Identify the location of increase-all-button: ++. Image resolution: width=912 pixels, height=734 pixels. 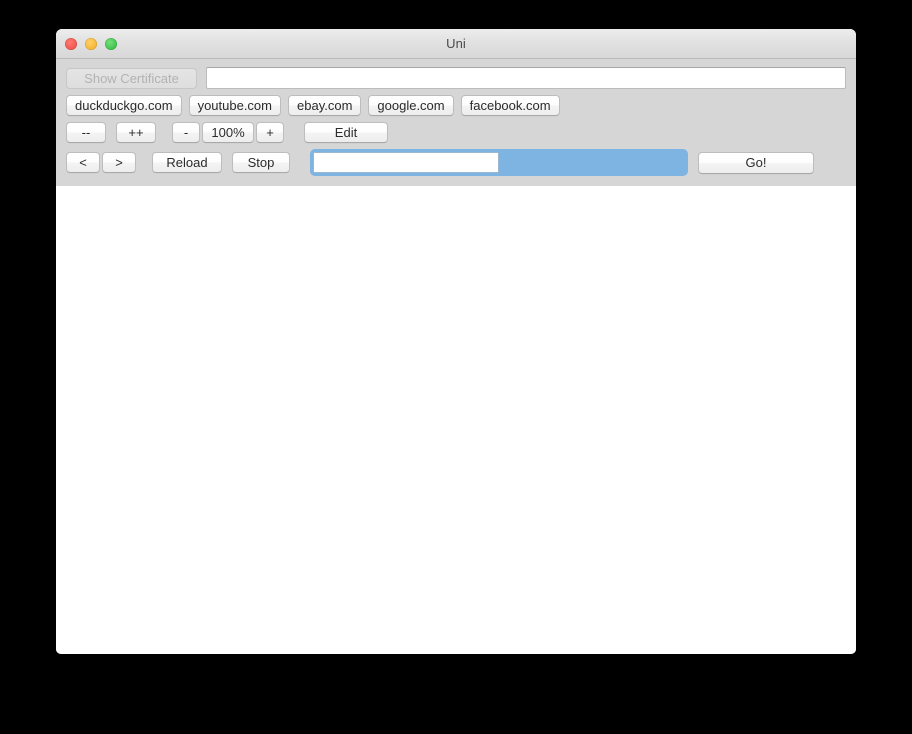
(136, 132).